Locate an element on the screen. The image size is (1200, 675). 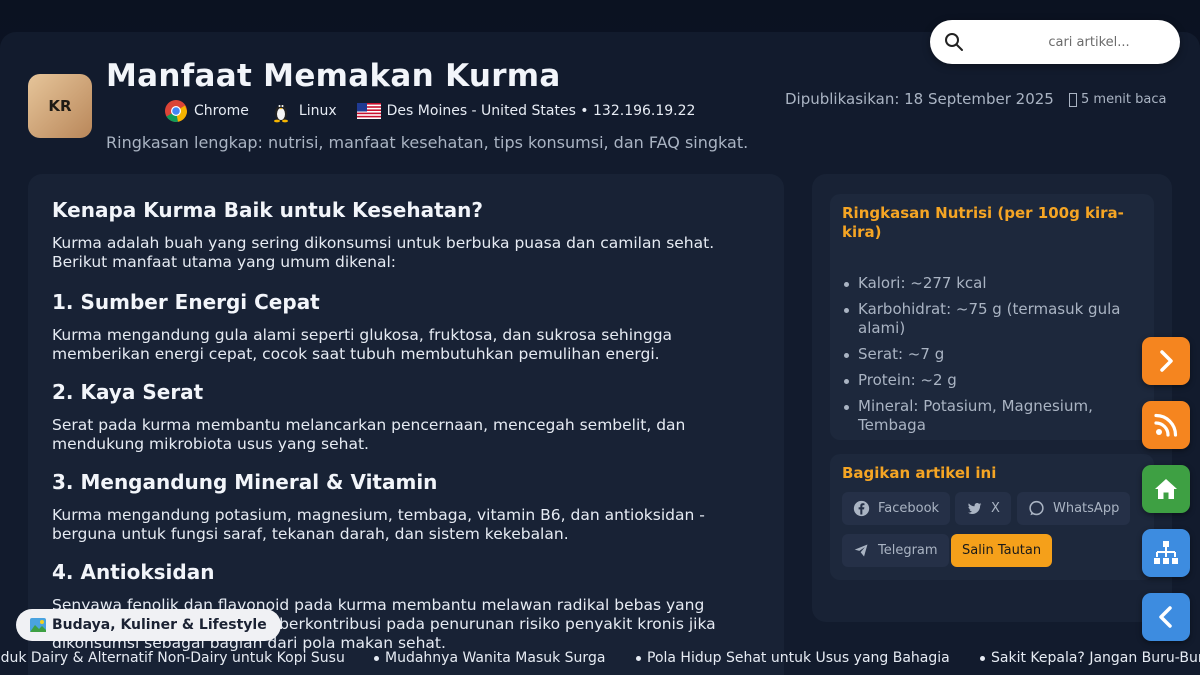
sitemap-button is located at coordinates (1166, 553).